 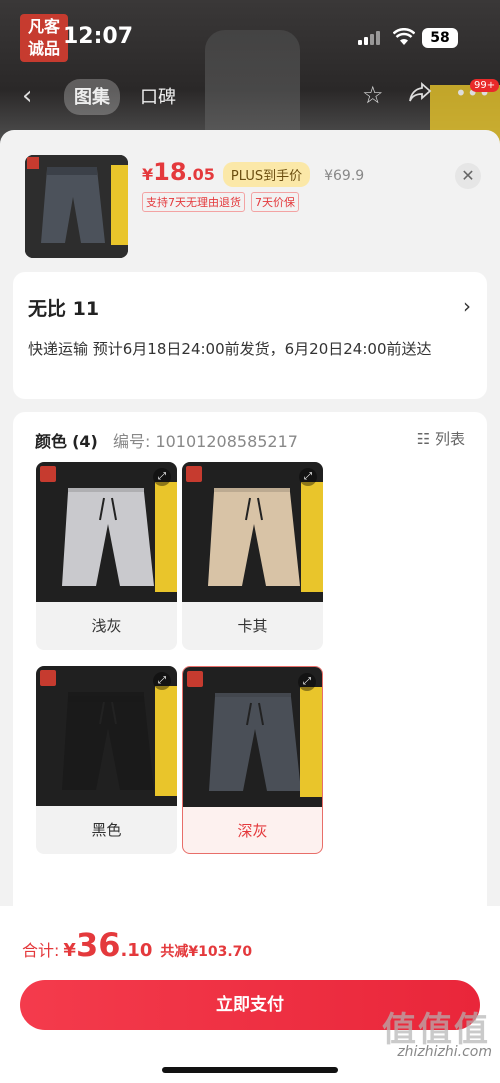 What do you see at coordinates (136, 950) in the screenshot?
I see `total-decimal: .10` at bounding box center [136, 950].